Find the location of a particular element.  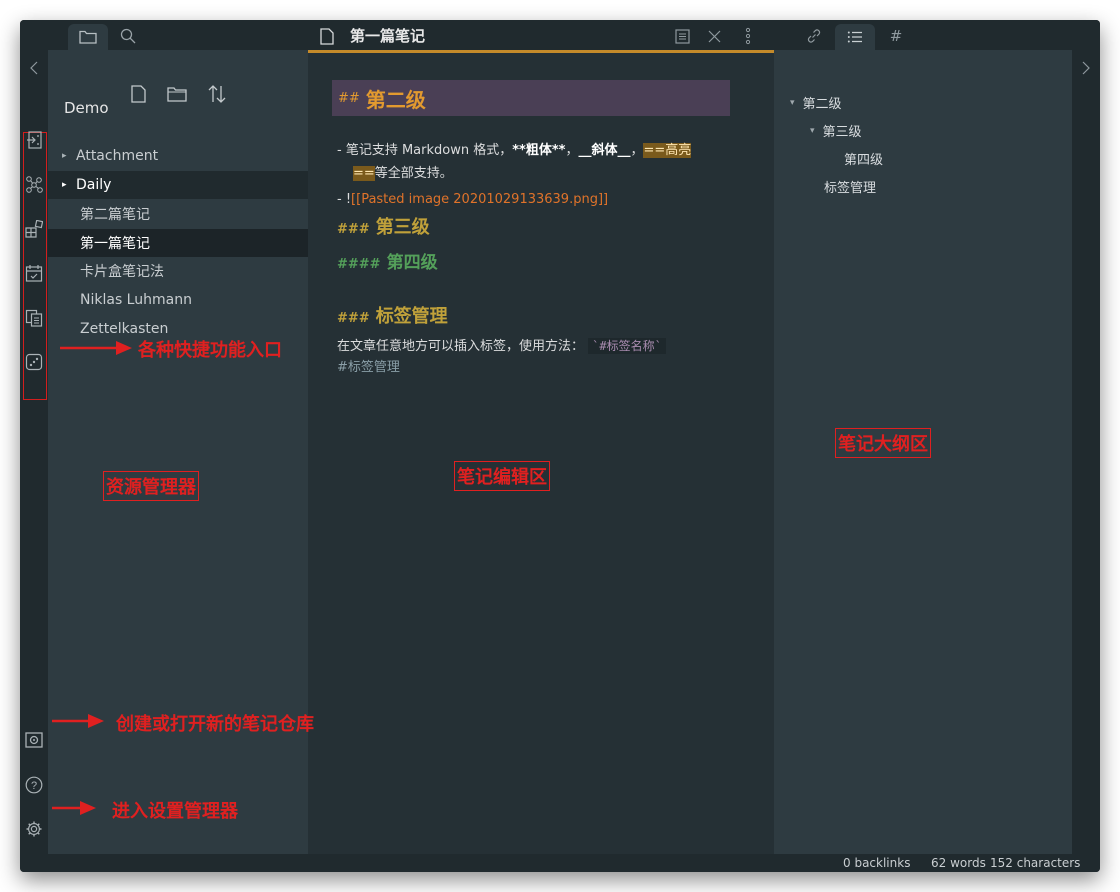

collapse-left-sidebar is located at coordinates (34, 68).